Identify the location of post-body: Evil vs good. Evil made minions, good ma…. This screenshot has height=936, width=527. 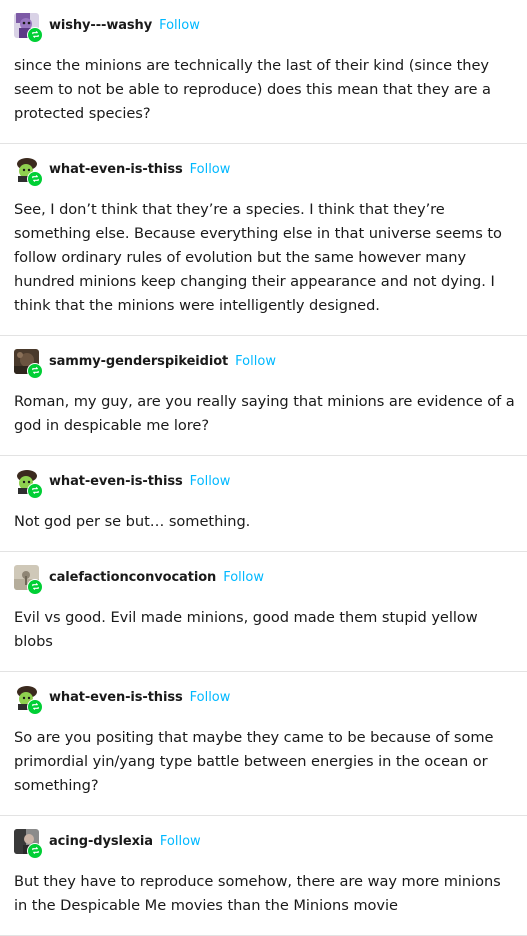
(246, 629).